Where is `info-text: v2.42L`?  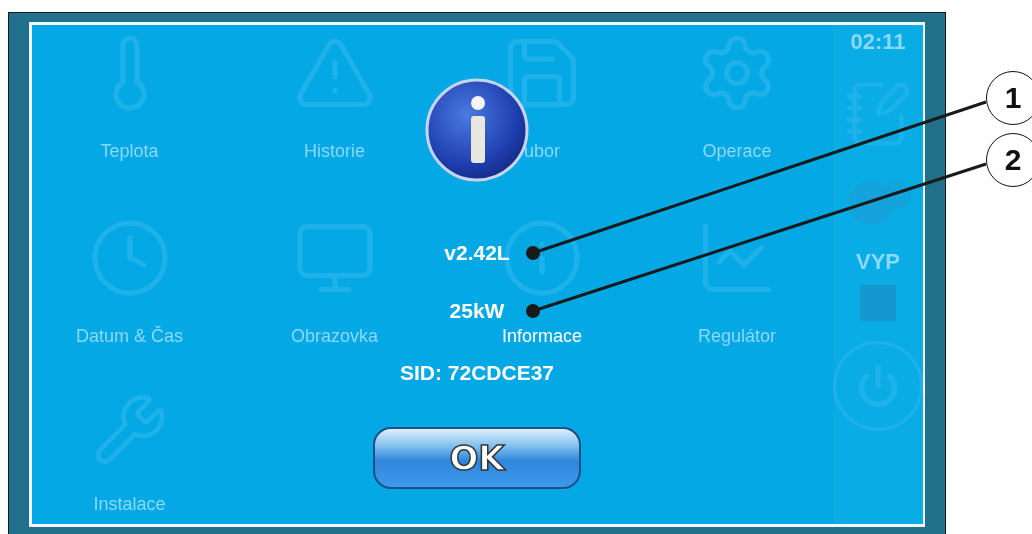
info-text: v2.42L is located at coordinates (477, 253).